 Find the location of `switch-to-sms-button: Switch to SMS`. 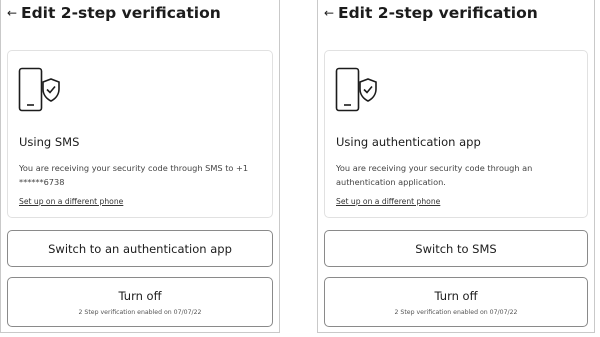

switch-to-sms-button: Switch to SMS is located at coordinates (456, 248).